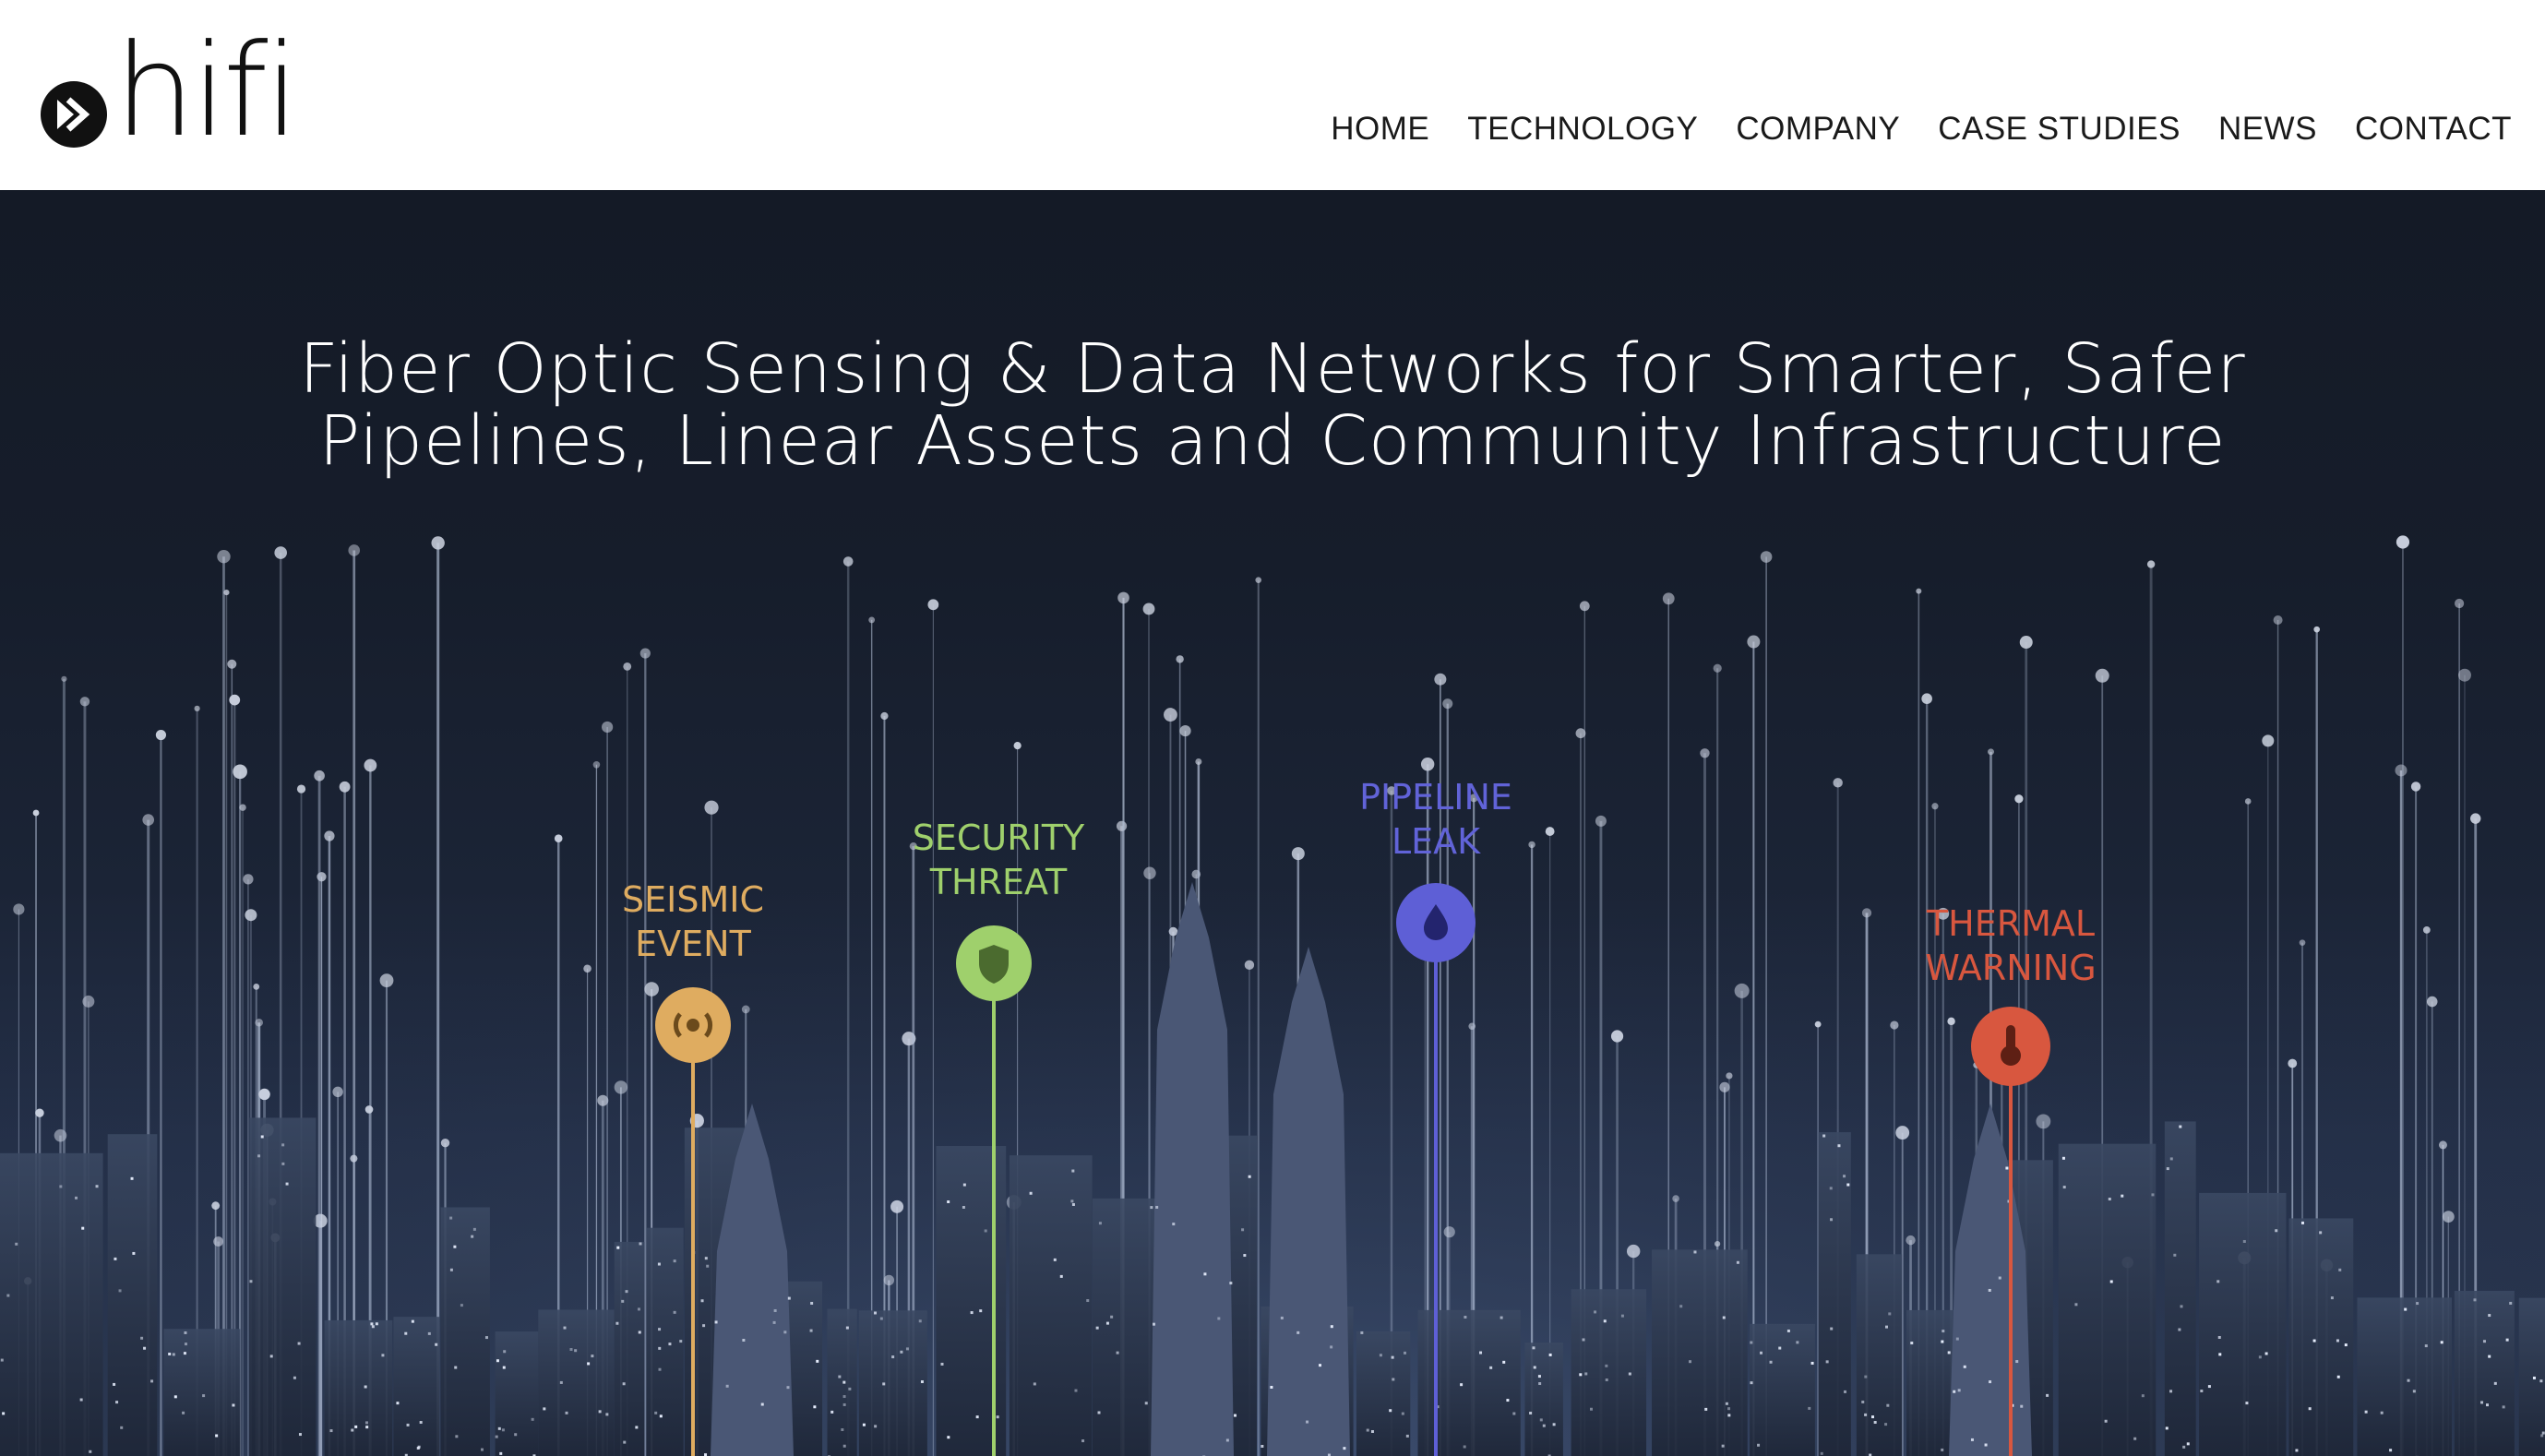 Image resolution: width=2545 pixels, height=1456 pixels. I want to click on hifi-logo: hifi, so click(168, 91).